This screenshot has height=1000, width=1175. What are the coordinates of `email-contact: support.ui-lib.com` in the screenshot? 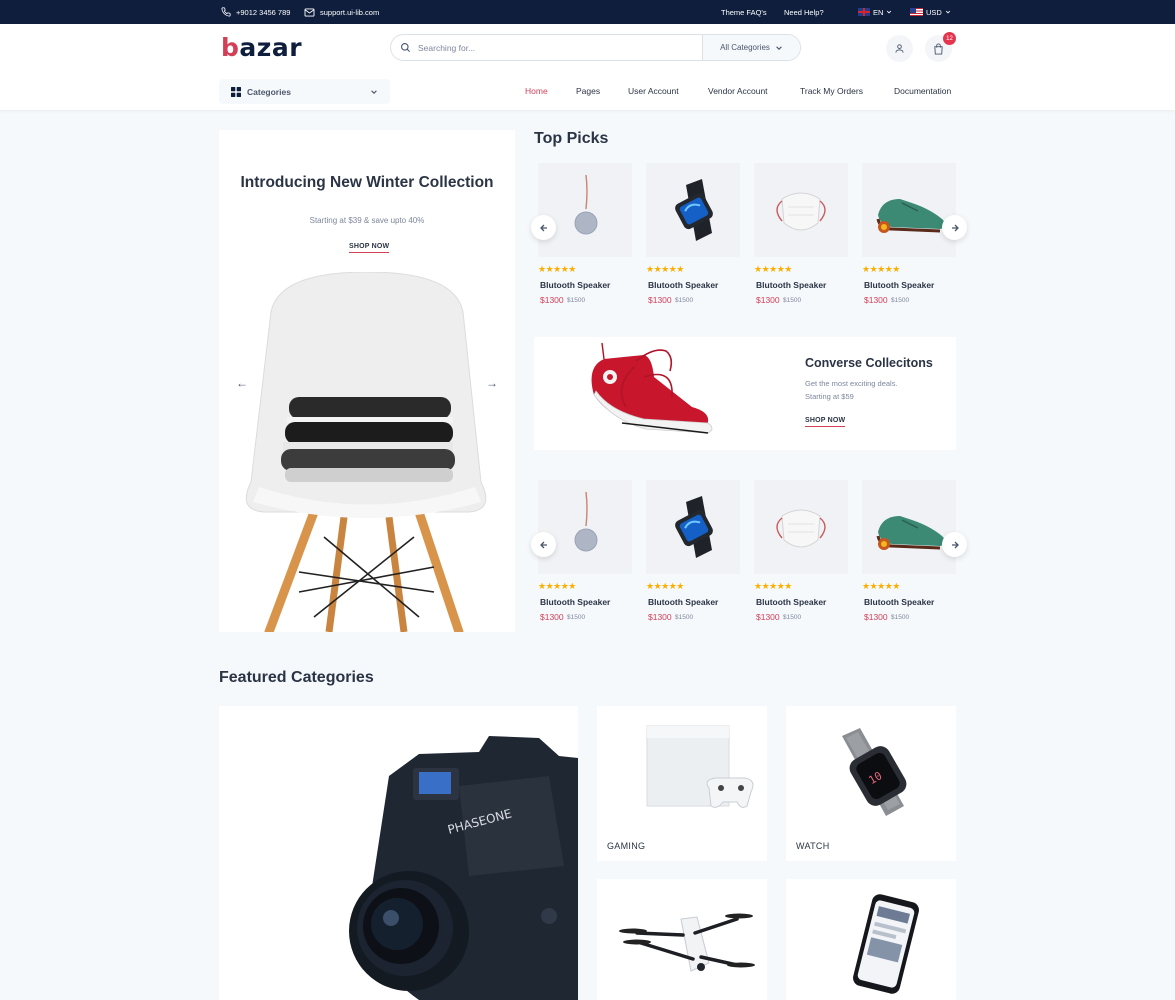 It's located at (341, 12).